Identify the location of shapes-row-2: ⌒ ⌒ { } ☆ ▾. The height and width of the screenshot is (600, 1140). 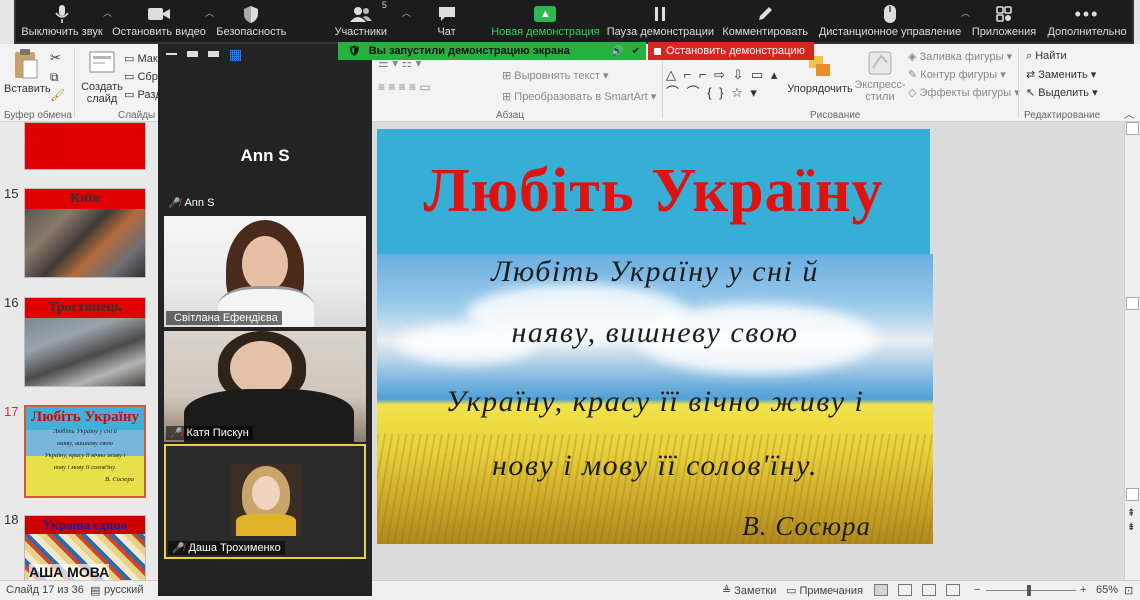
(712, 92).